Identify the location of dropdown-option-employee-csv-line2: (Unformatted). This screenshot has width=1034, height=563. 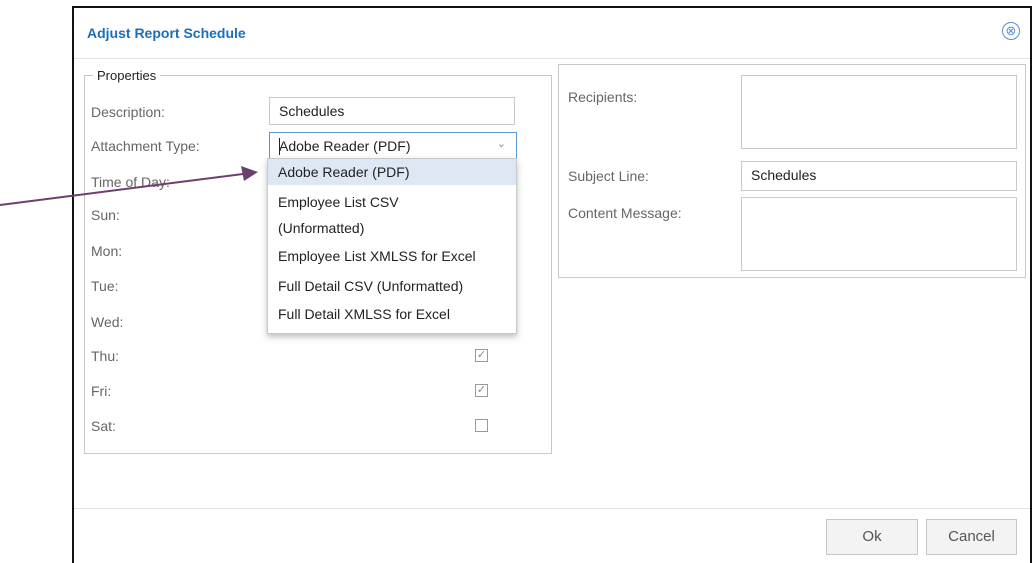
(392, 228).